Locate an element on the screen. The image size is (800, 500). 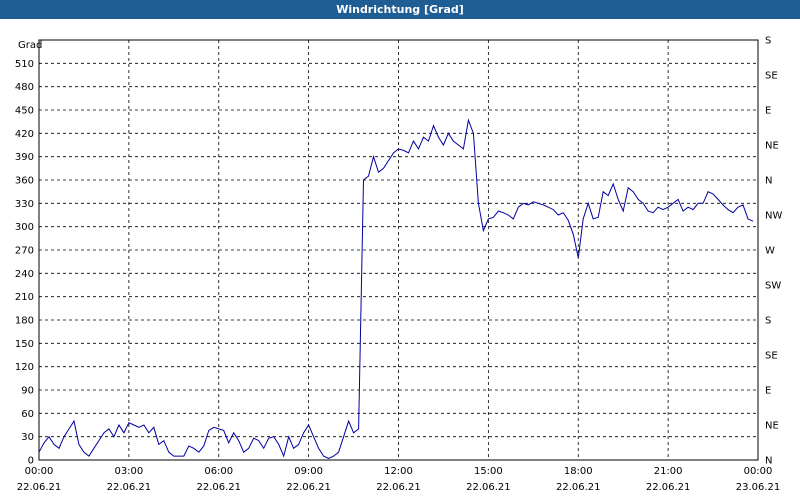
x-tick-time: 18:00 is located at coordinates (578, 471).